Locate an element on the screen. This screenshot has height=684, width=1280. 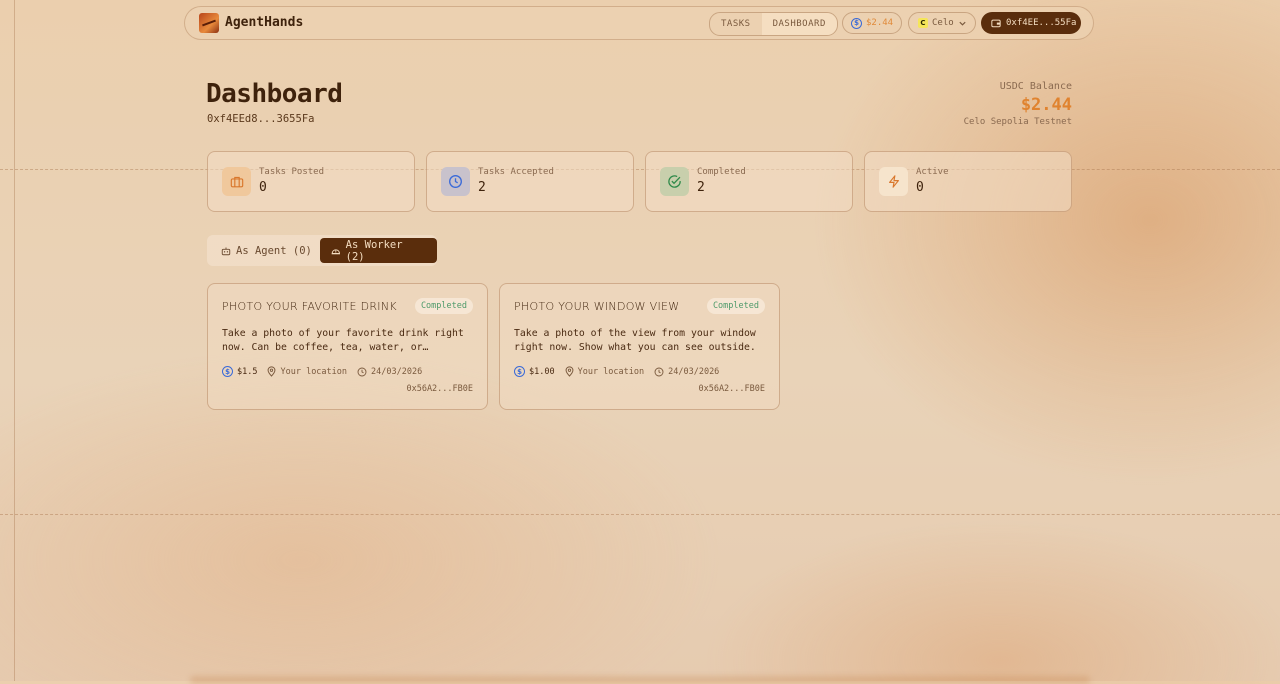
task-title: PHOTO YOUR FAVORITE DRINK is located at coordinates (309, 306).